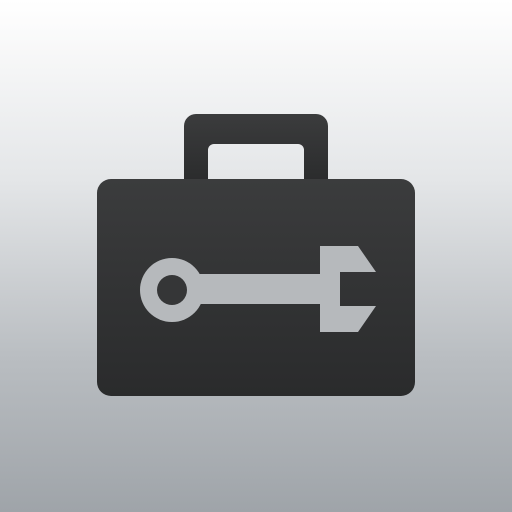 The image size is (512, 512). I want to click on toolbox-handle, so click(256, 149).